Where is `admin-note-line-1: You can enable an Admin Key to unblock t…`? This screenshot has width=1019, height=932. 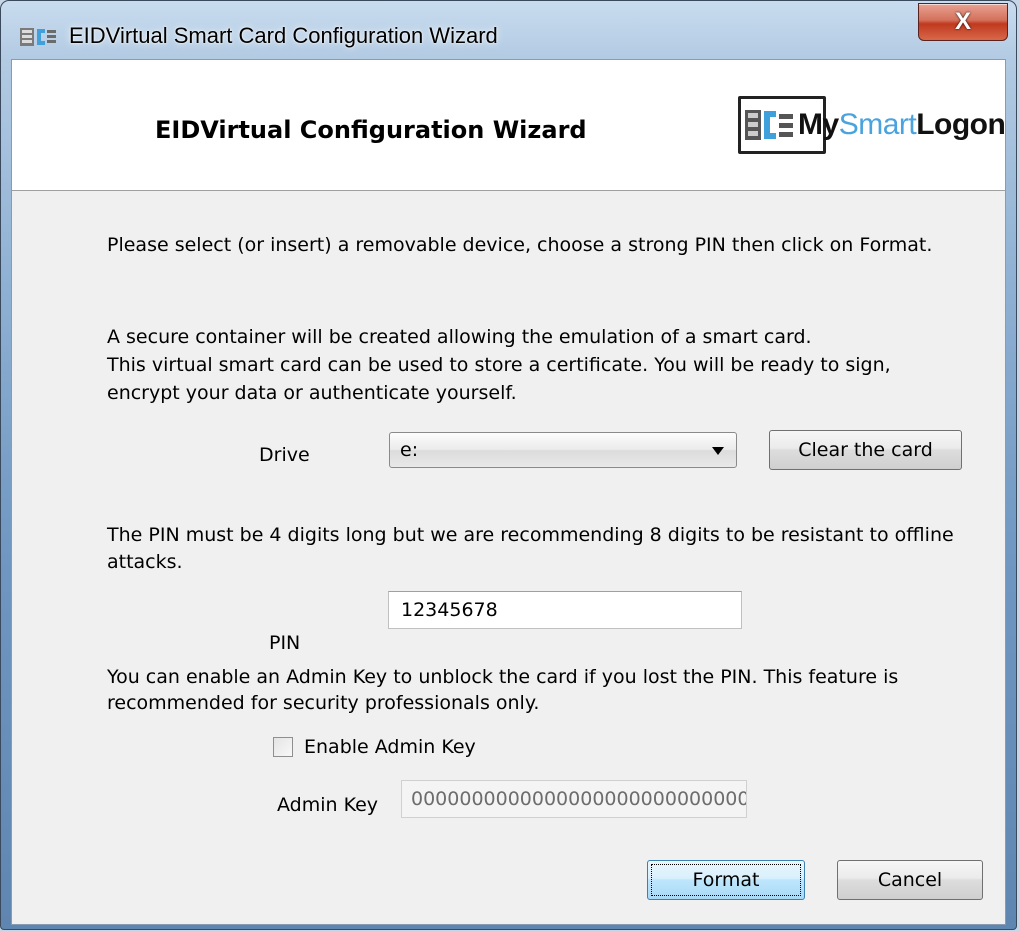 admin-note-line-1: You can enable an Admin Key to unblock t… is located at coordinates (503, 677).